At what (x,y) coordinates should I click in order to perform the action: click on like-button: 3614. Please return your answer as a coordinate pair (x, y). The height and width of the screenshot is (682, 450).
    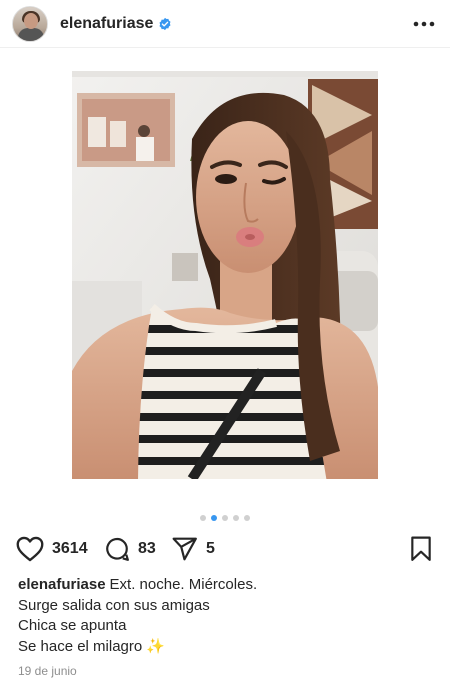
    Looking at the image, I should click on (52, 549).